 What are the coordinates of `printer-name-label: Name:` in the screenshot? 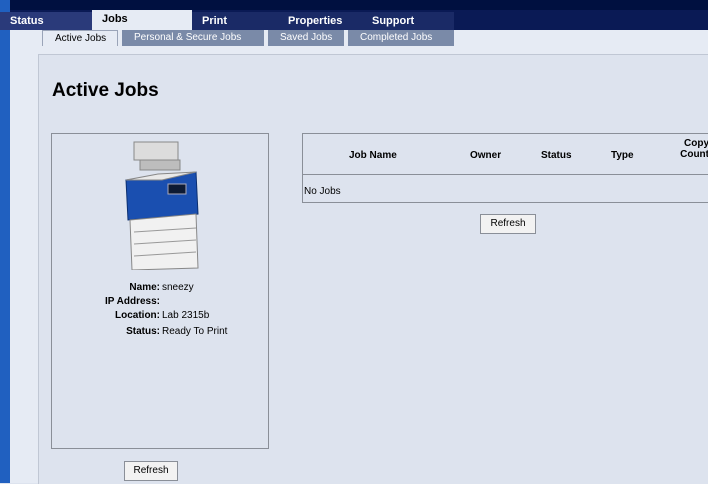 It's located at (144, 287).